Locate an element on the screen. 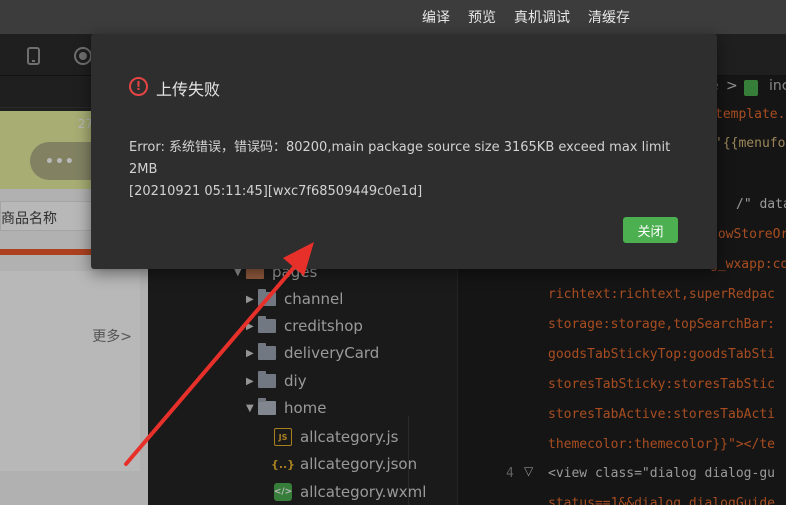  clear-cache-menu-item: 清缓存 is located at coordinates (609, 17).